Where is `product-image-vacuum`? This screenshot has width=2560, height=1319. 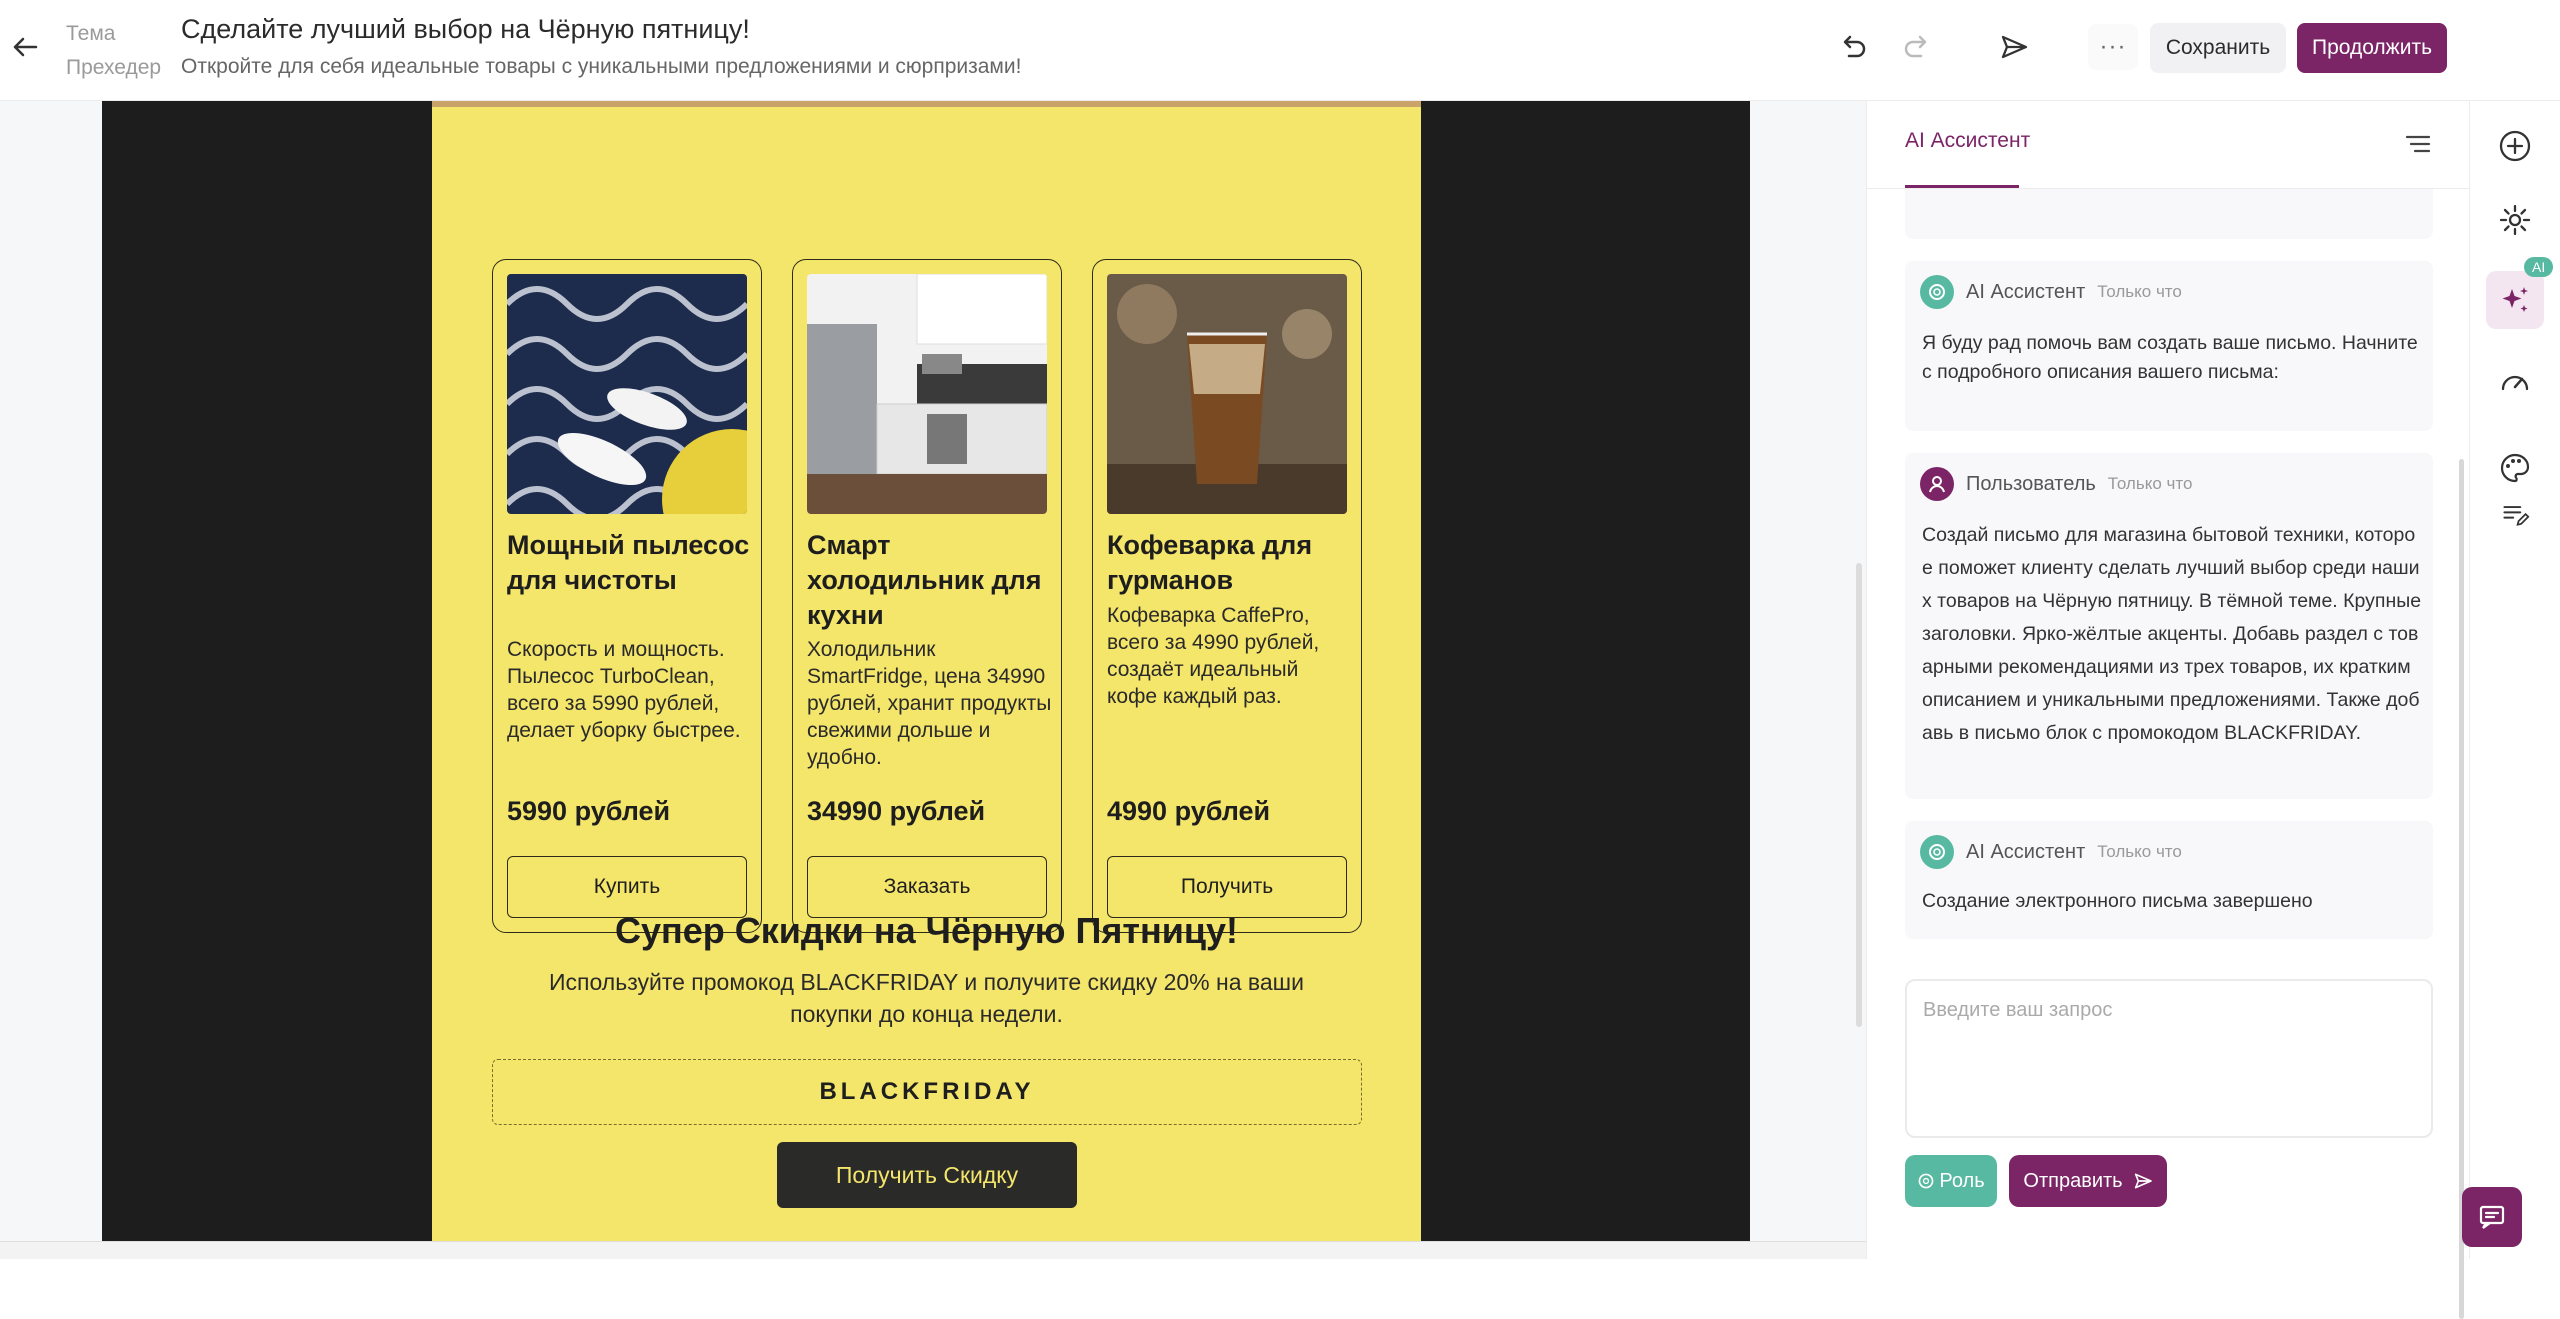
product-image-vacuum is located at coordinates (627, 394).